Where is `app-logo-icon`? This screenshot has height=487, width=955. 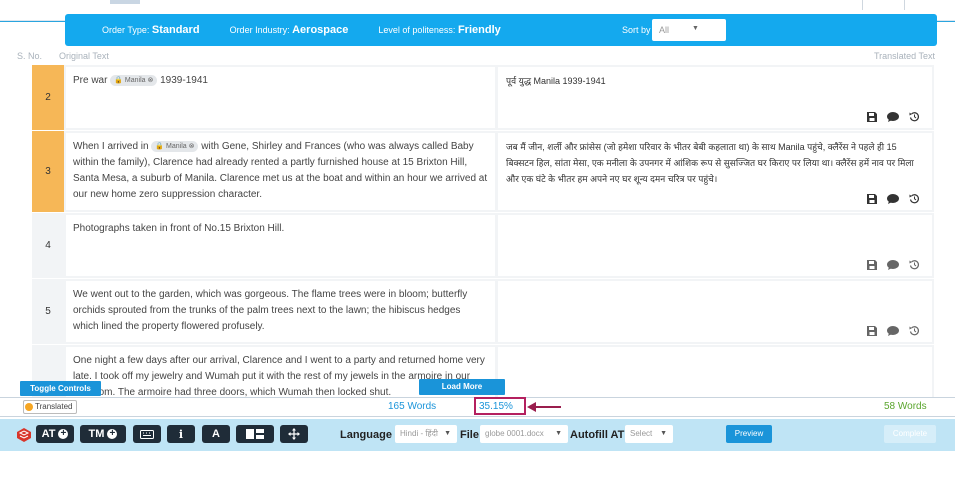 app-logo-icon is located at coordinates (24, 435).